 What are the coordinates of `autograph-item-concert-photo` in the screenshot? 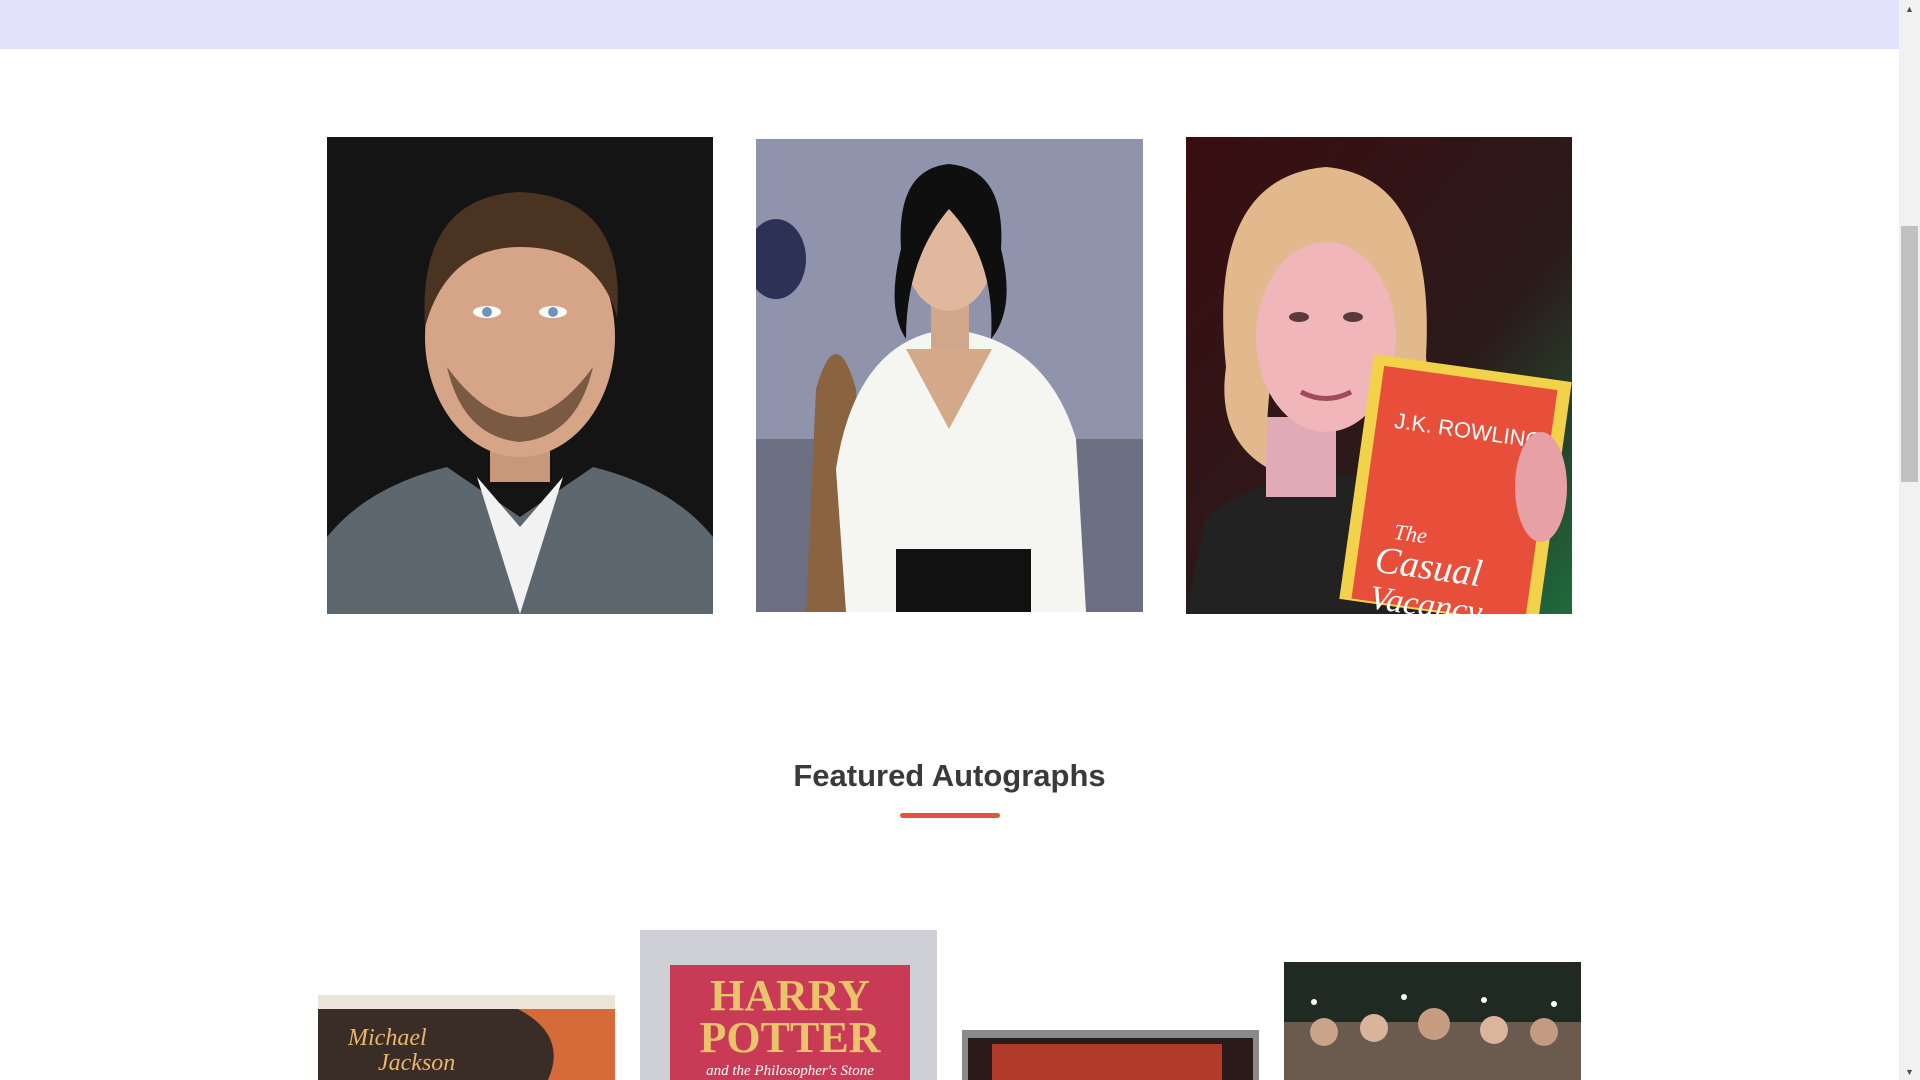 It's located at (1432, 1021).